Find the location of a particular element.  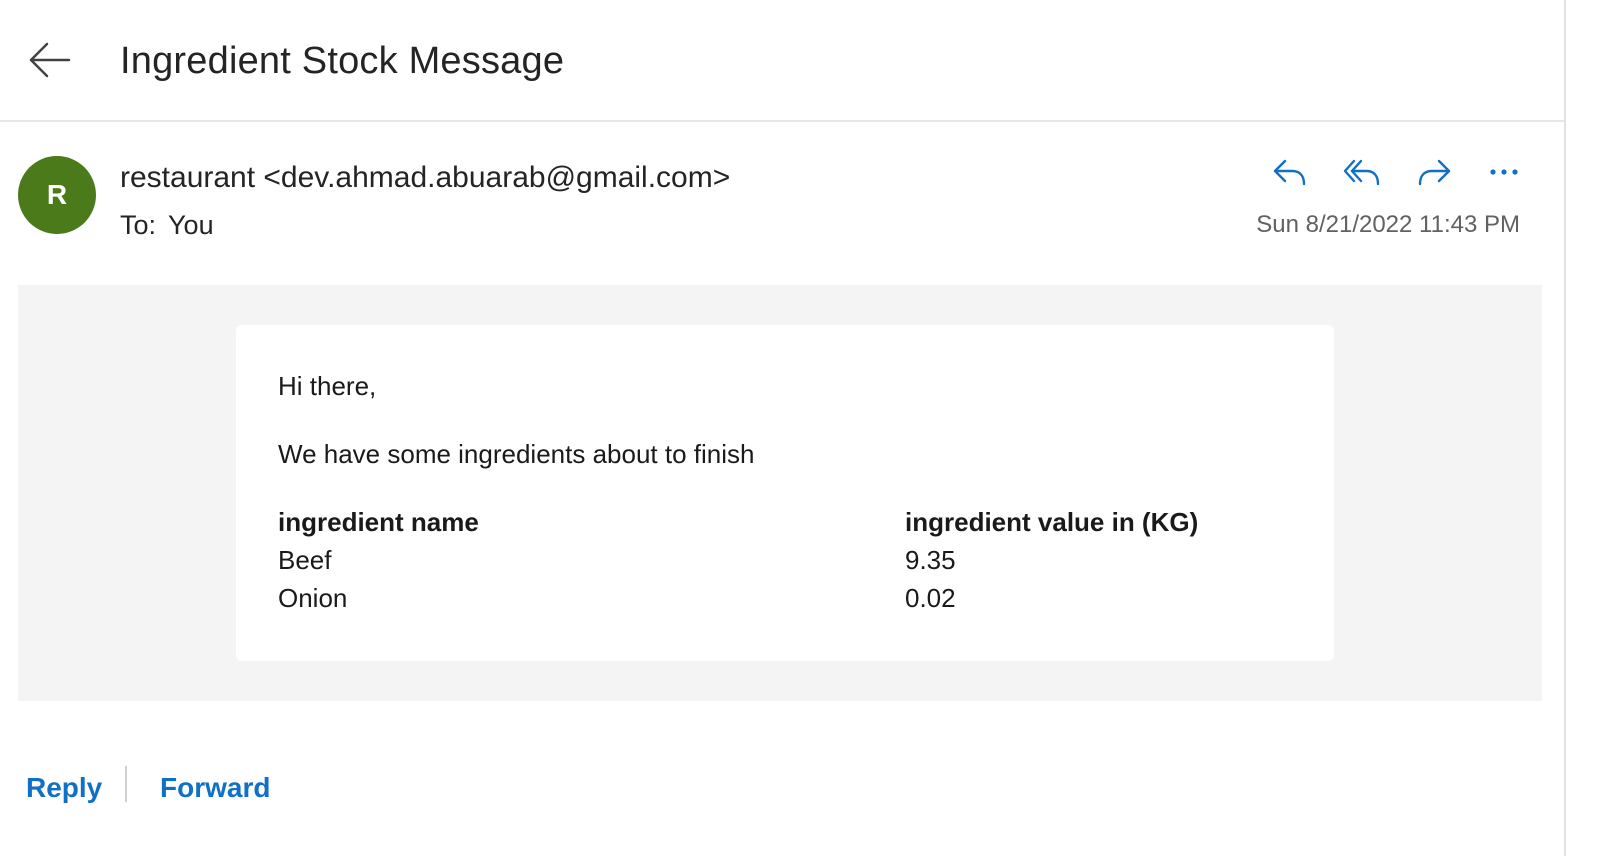

footer-divider is located at coordinates (126, 784).